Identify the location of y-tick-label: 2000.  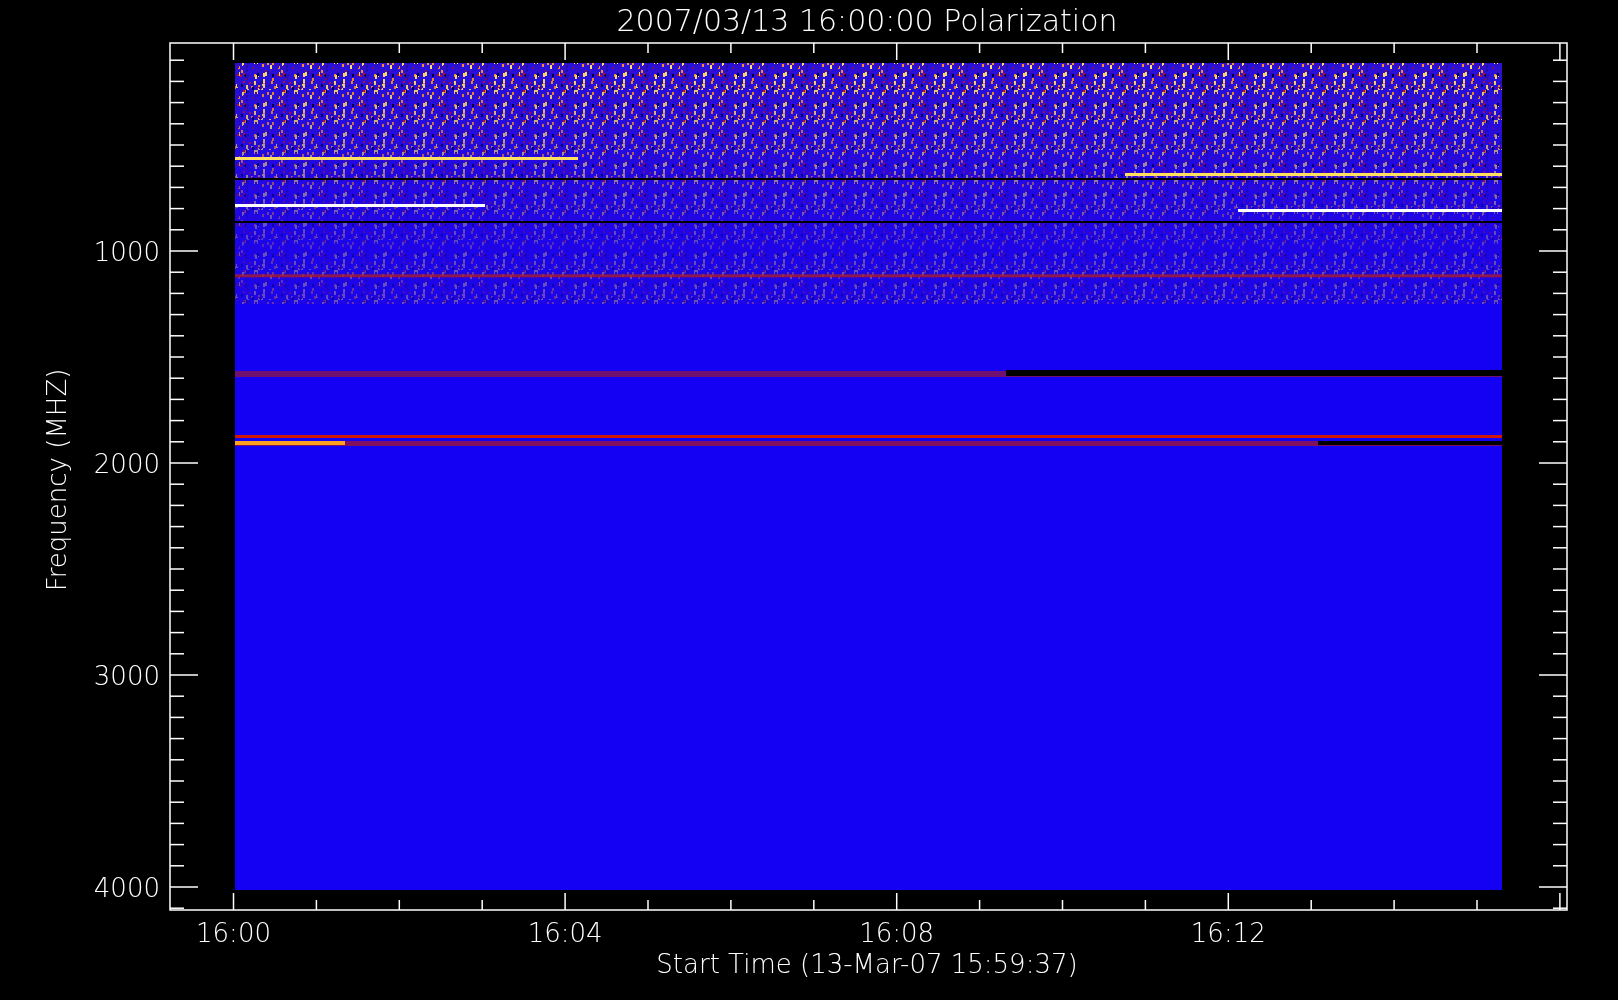
(126, 464).